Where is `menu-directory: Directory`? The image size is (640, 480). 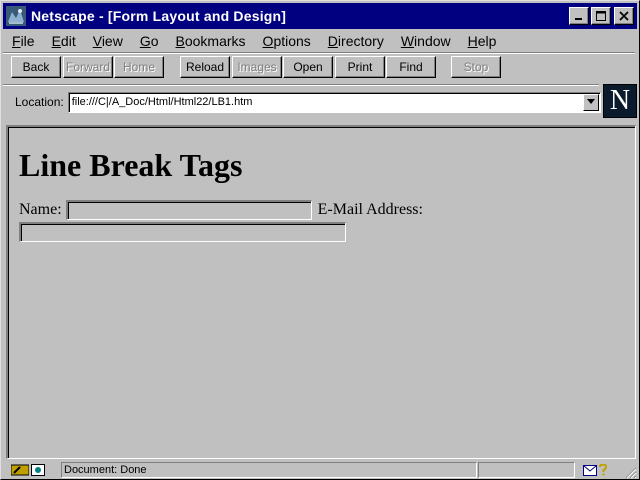 menu-directory: Directory is located at coordinates (355, 41).